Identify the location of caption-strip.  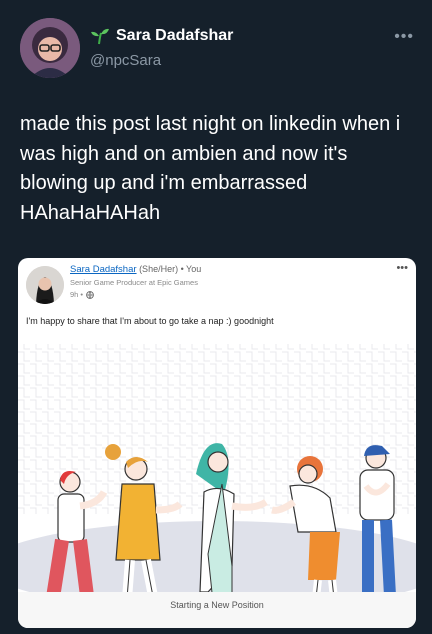
(217, 610).